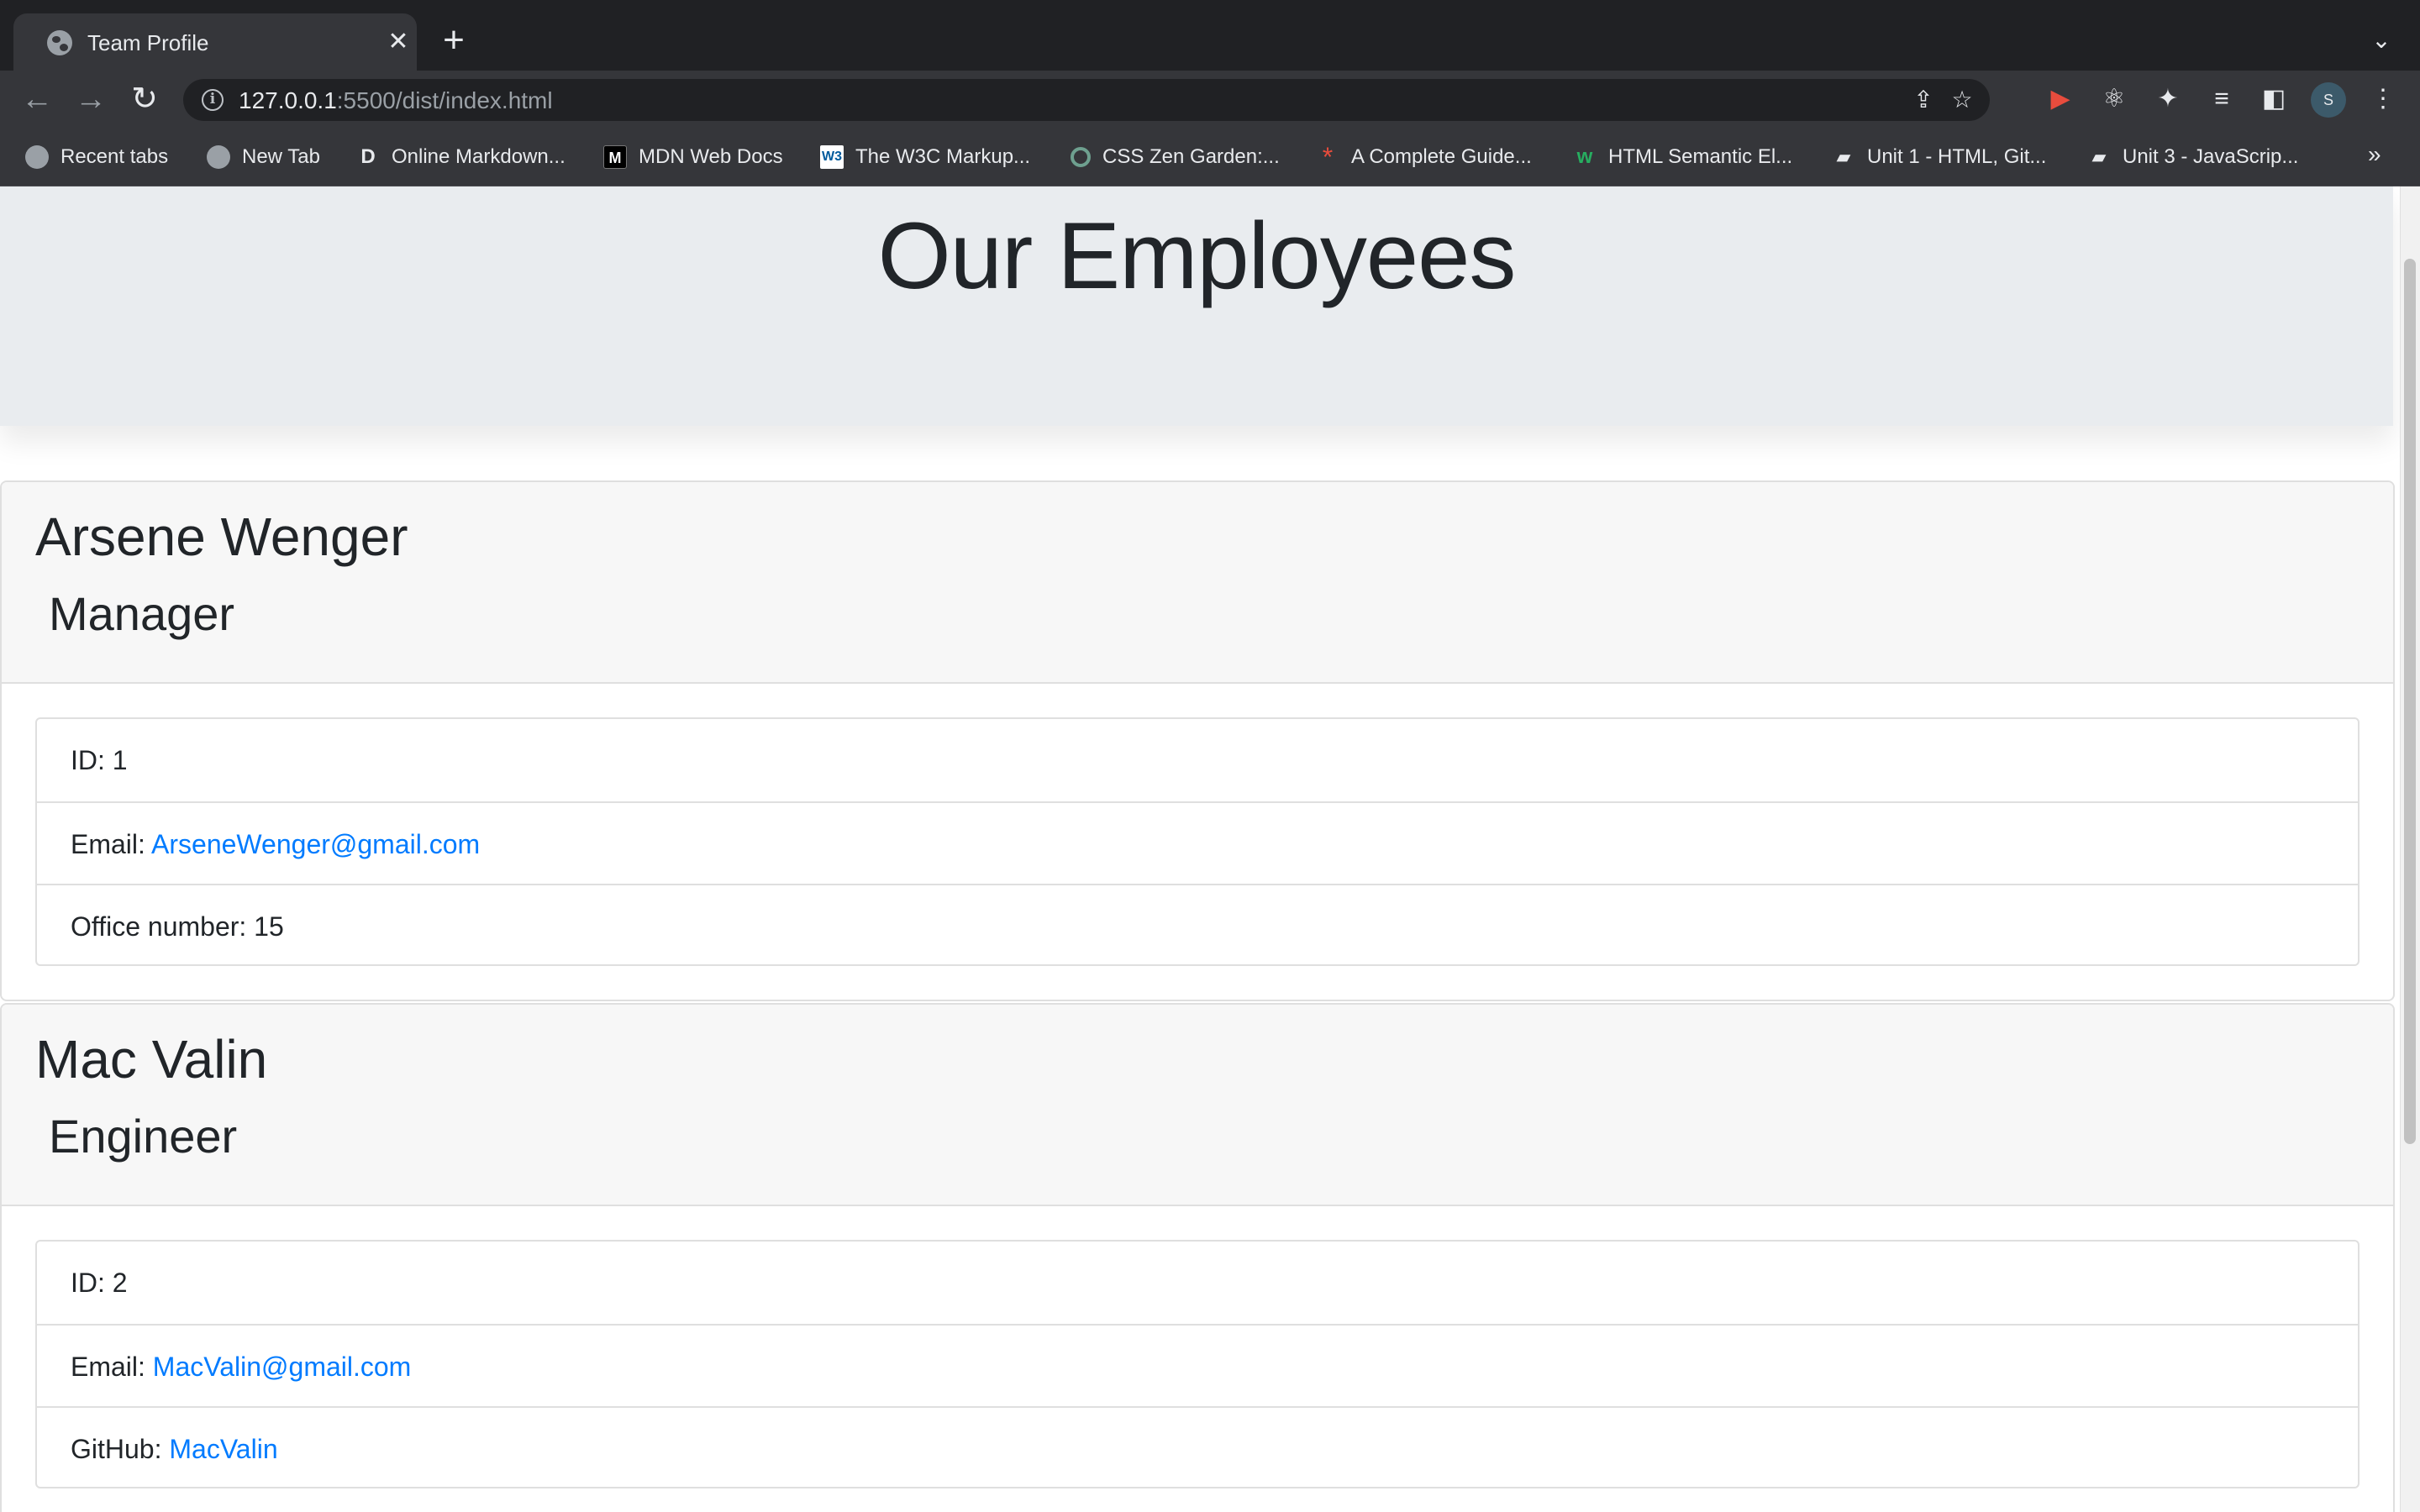  I want to click on card-header: Arsene Wenger Manager, so click(1197, 583).